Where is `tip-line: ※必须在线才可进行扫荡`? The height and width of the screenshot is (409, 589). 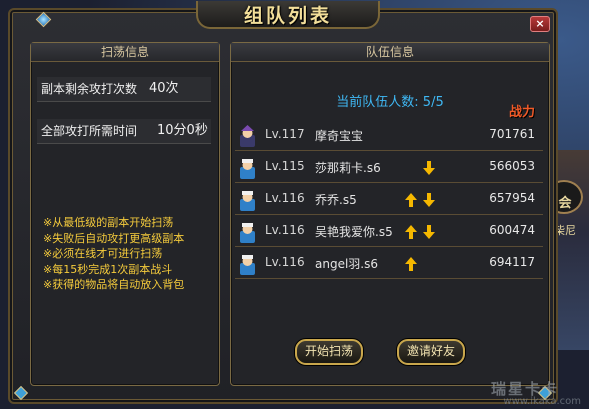
tip-line: ※必须在线才可进行扫荡 is located at coordinates (103, 253).